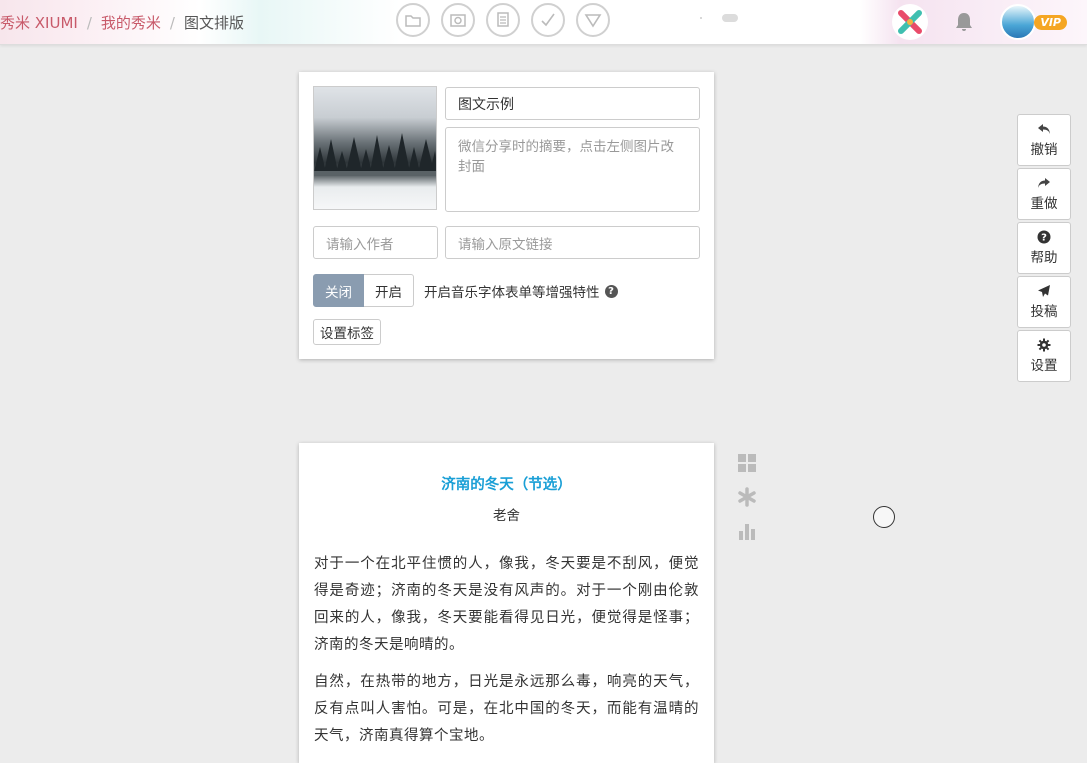 The width and height of the screenshot is (1087, 763). What do you see at coordinates (1044, 183) in the screenshot?
I see `redo-icon` at bounding box center [1044, 183].